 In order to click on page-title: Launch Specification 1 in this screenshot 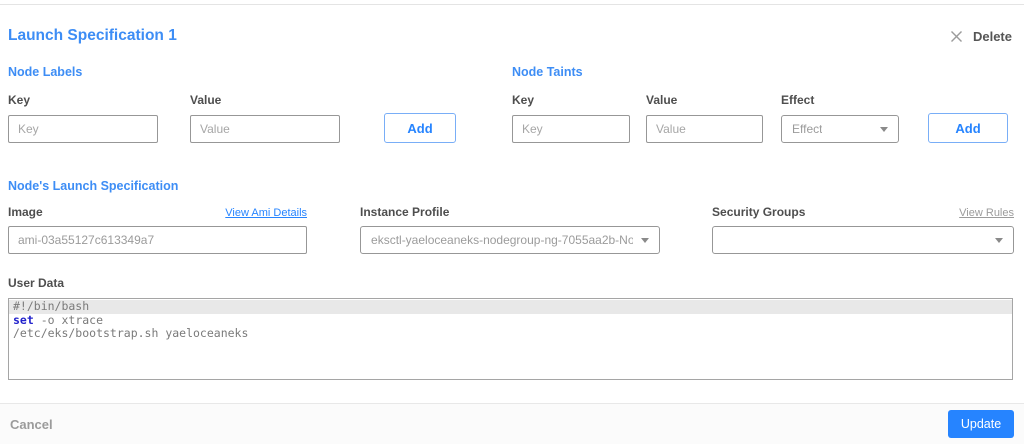, I will do `click(92, 35)`.